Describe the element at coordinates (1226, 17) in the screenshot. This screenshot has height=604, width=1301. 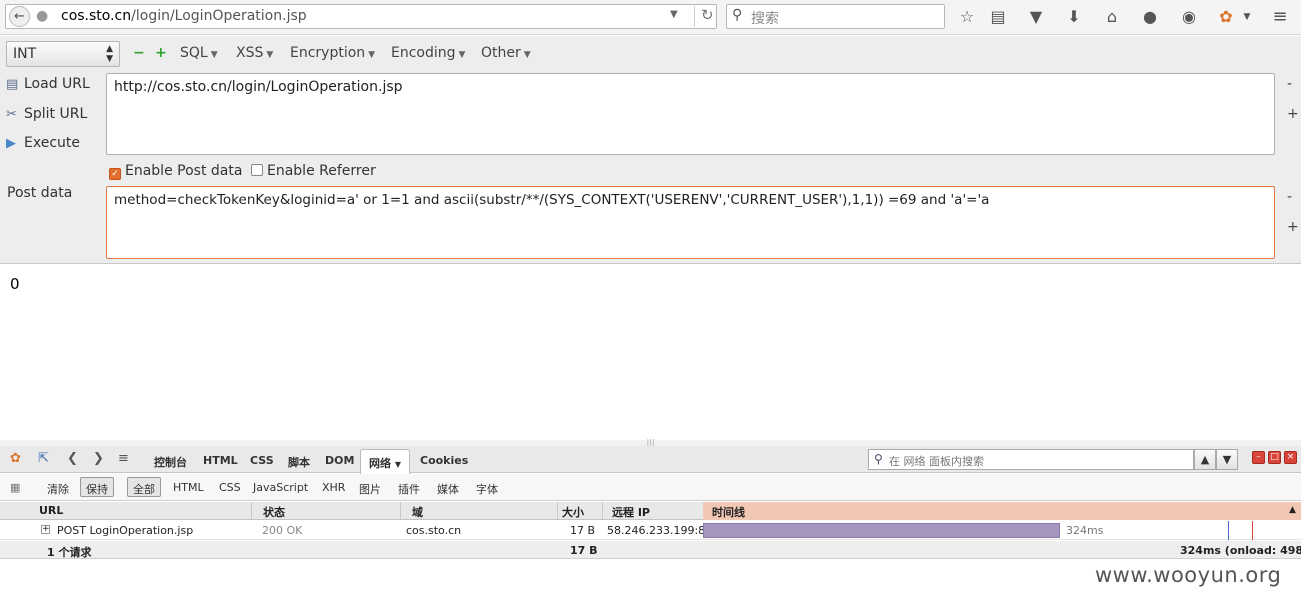
I see `firebug-icon: ✿` at that location.